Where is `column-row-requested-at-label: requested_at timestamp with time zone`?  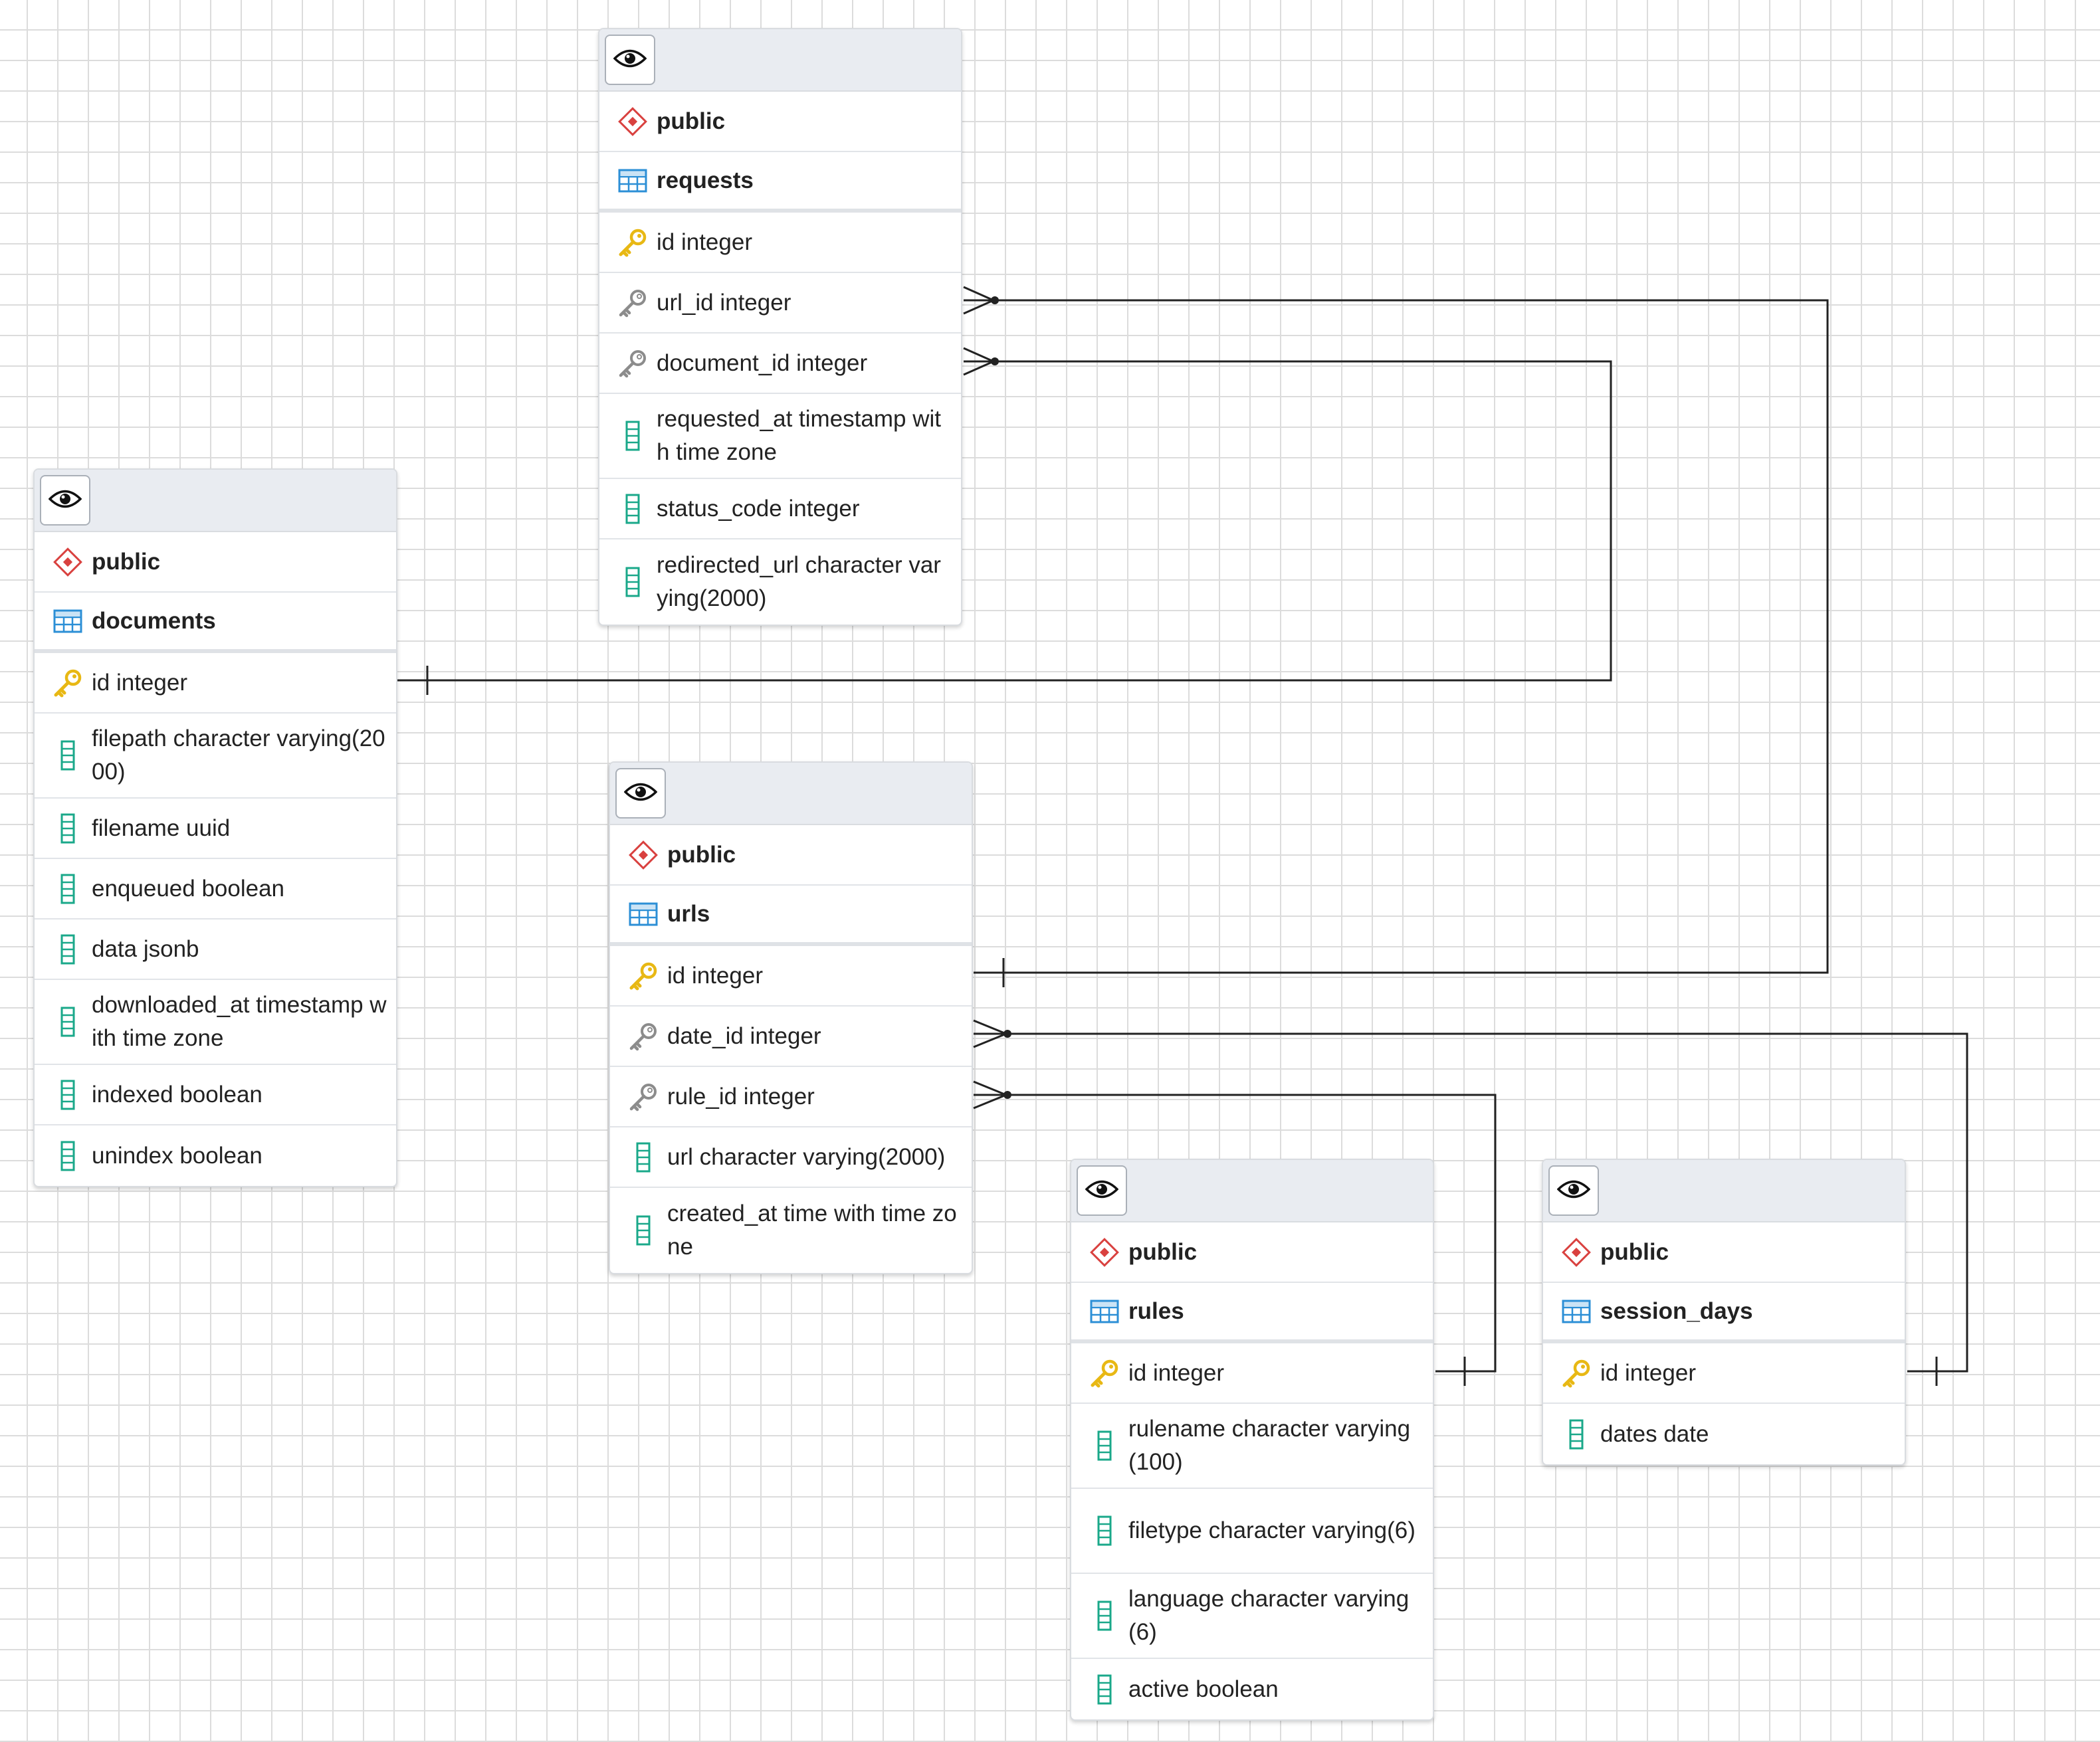
column-row-requested-at-label: requested_at timestamp with time zone is located at coordinates (799, 435).